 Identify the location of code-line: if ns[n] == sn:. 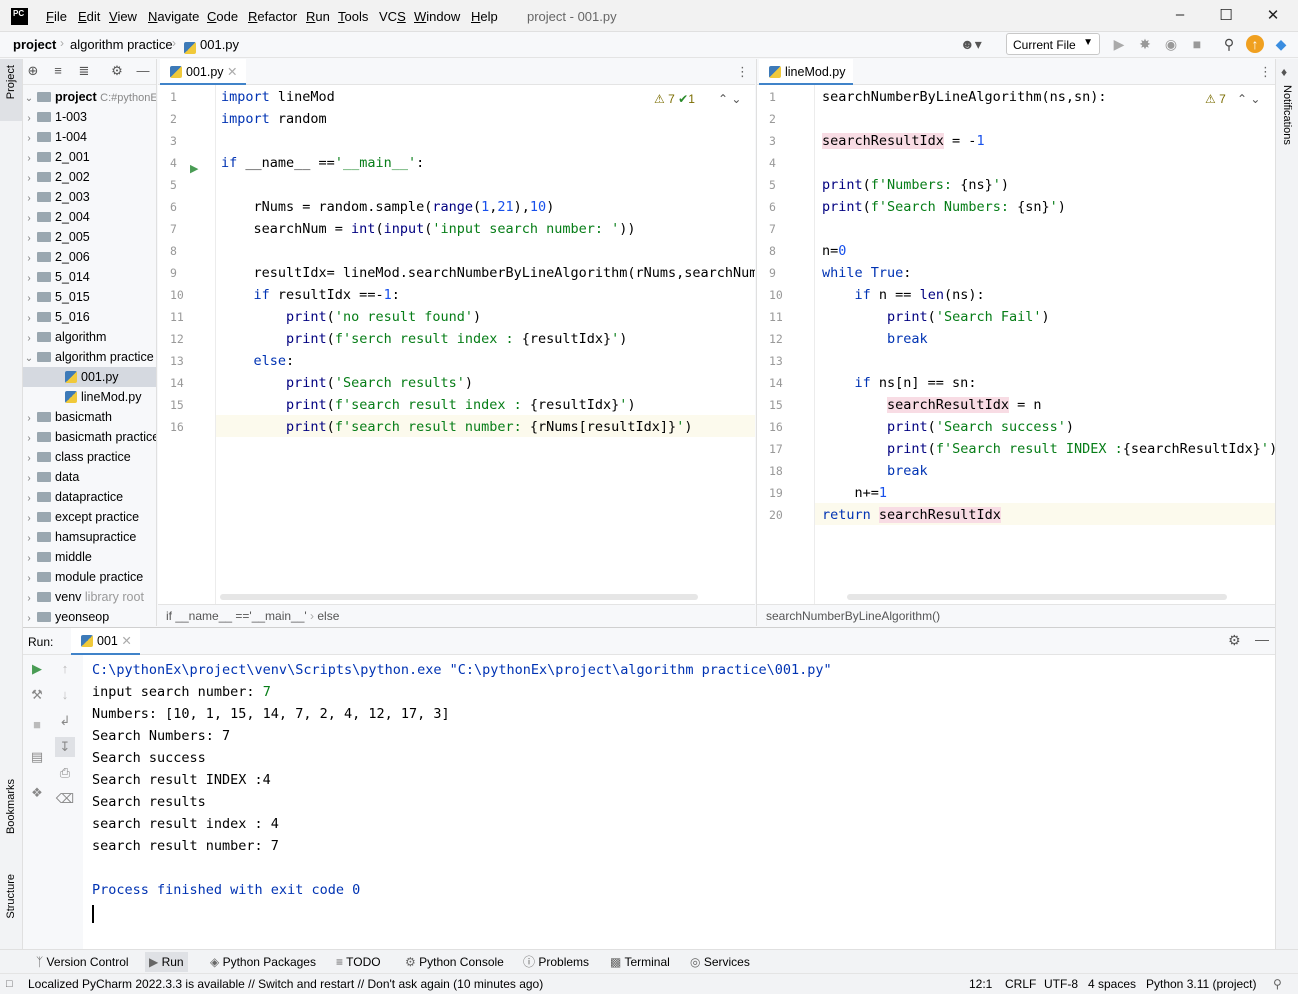
(899, 383).